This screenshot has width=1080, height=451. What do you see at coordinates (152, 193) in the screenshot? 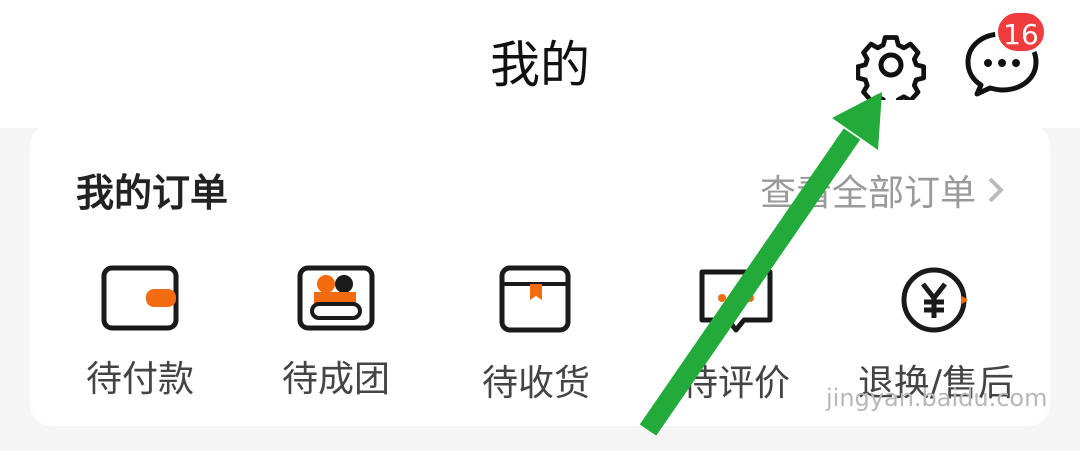
I see `orders-title: 我的订单` at bounding box center [152, 193].